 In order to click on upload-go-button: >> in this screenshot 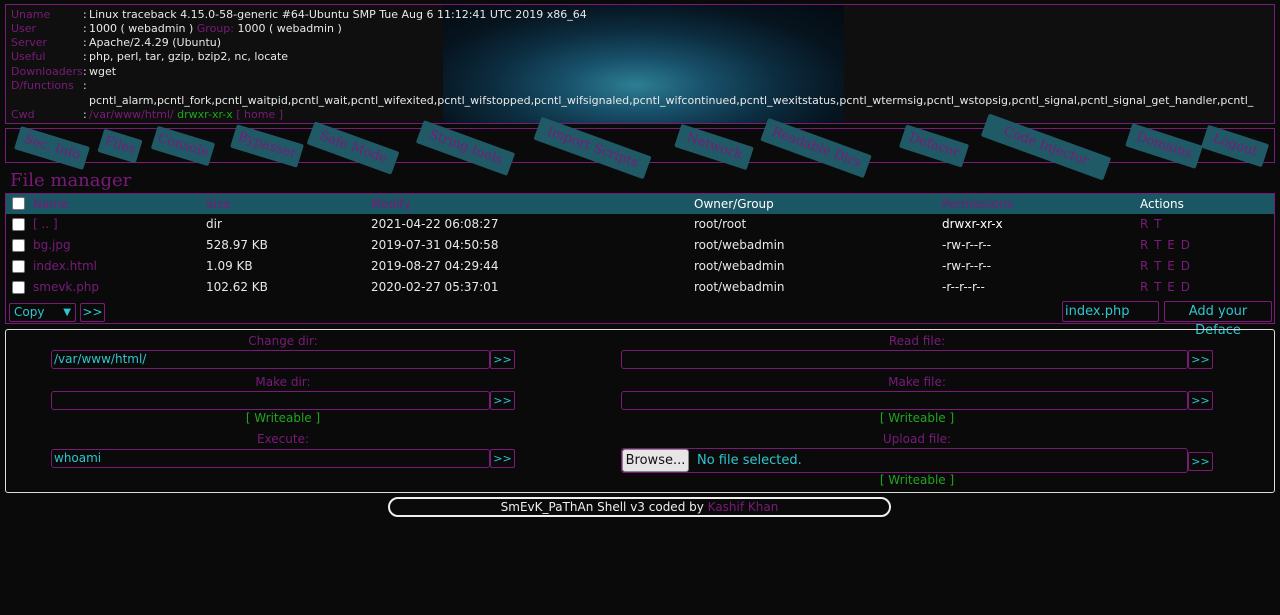, I will do `click(1200, 461)`.